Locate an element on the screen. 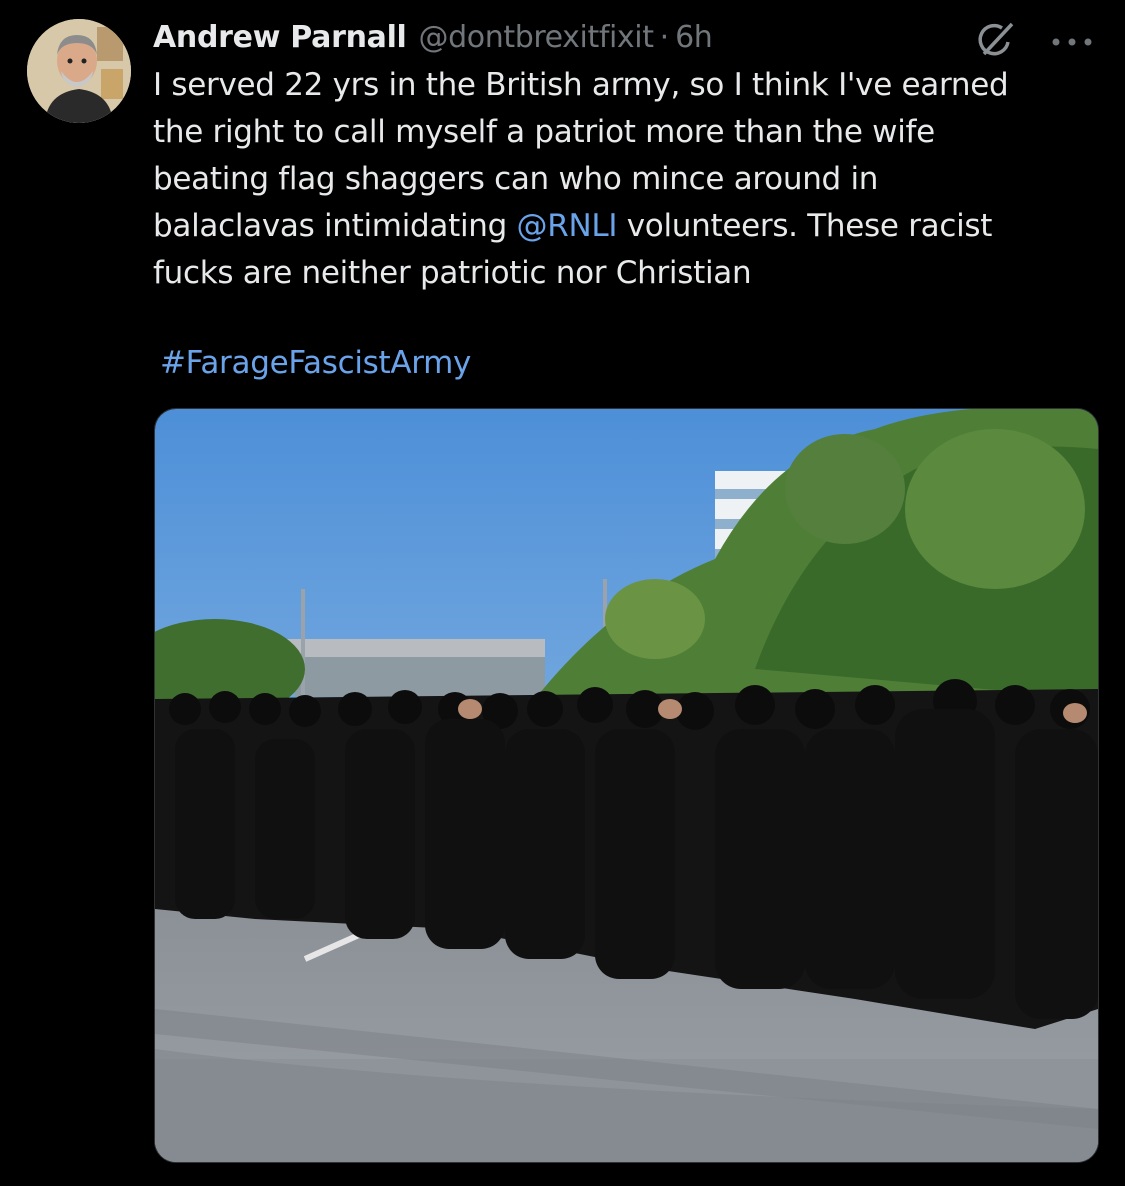 The height and width of the screenshot is (1186, 1125). author-display-name: Andrew Parnall is located at coordinates (280, 37).